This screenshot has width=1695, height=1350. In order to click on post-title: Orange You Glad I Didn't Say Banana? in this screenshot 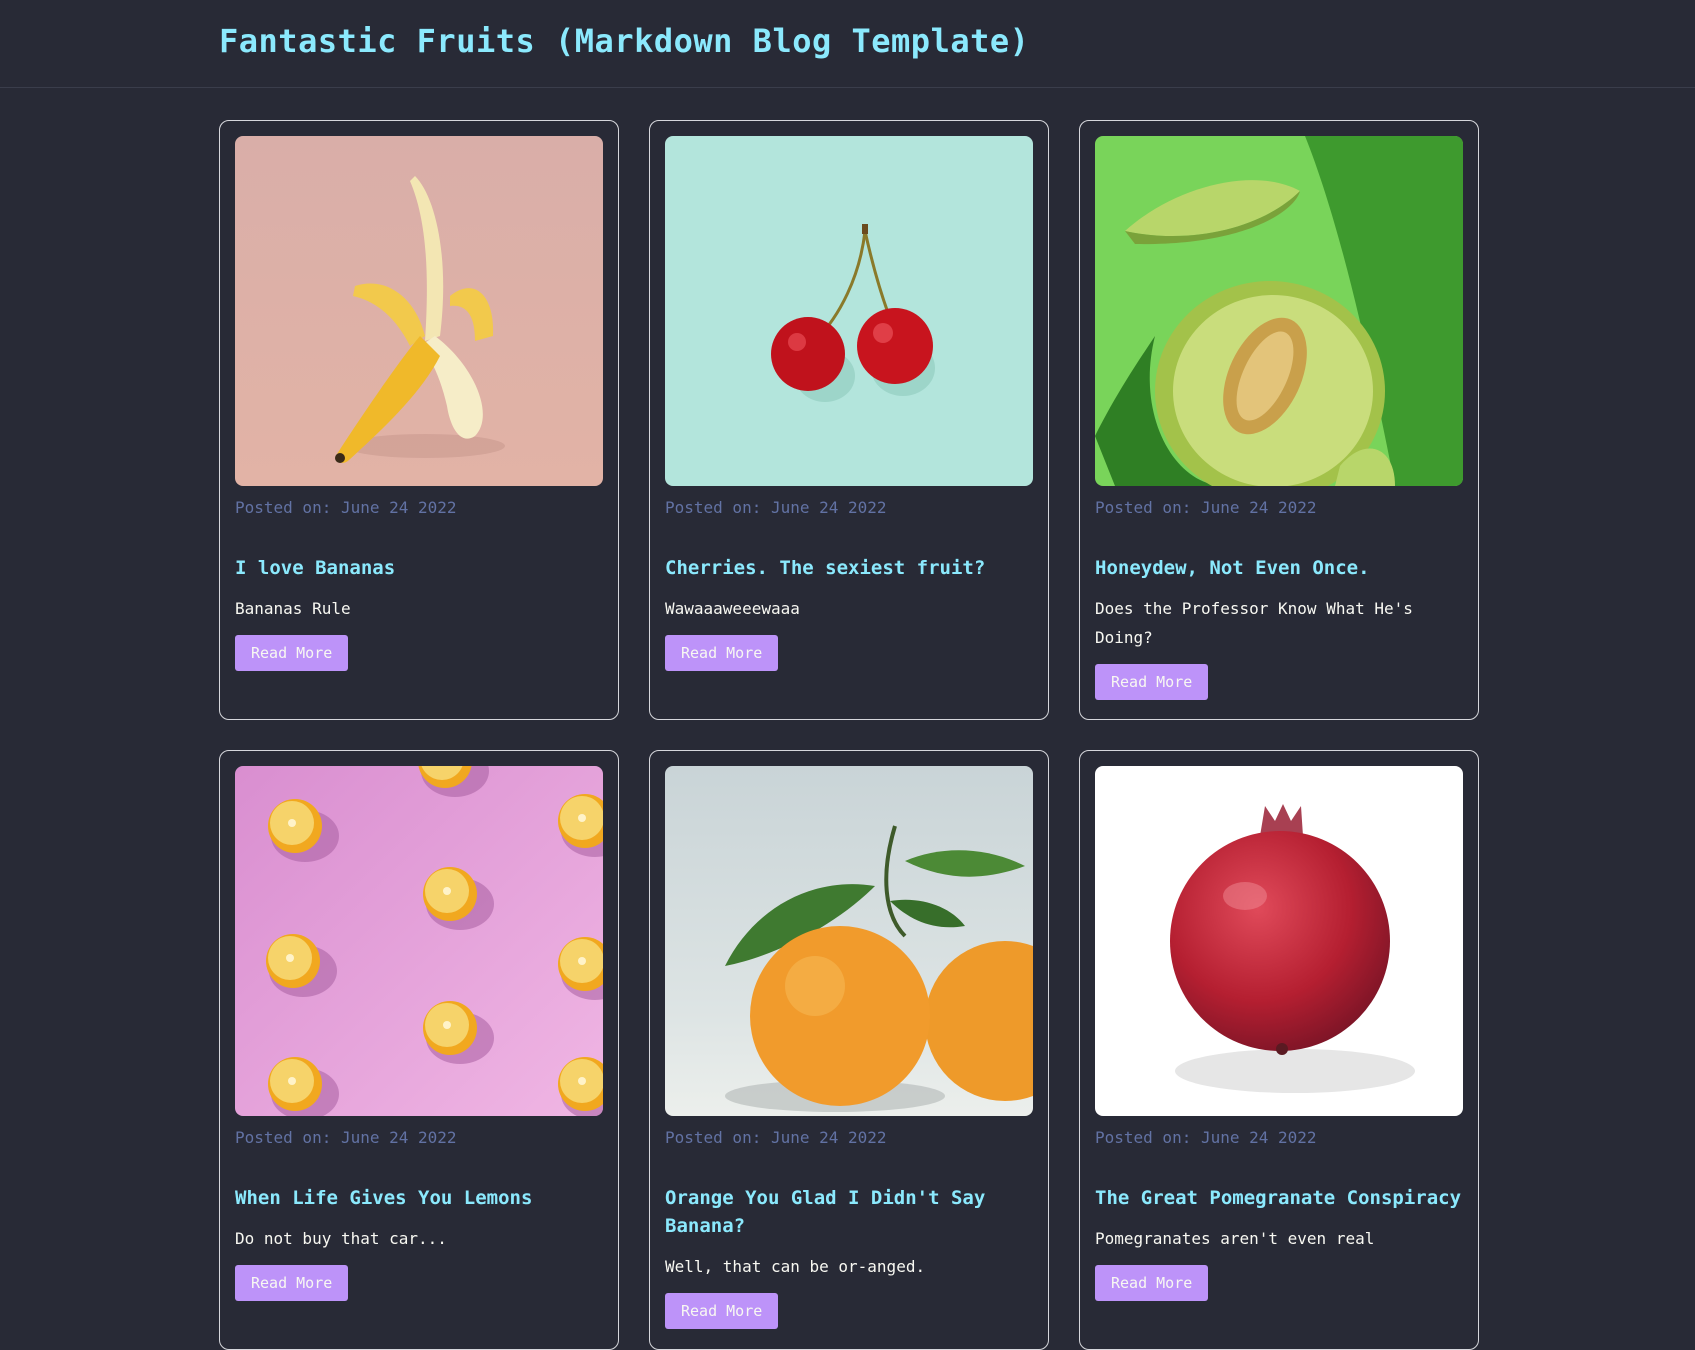, I will do `click(849, 1212)`.